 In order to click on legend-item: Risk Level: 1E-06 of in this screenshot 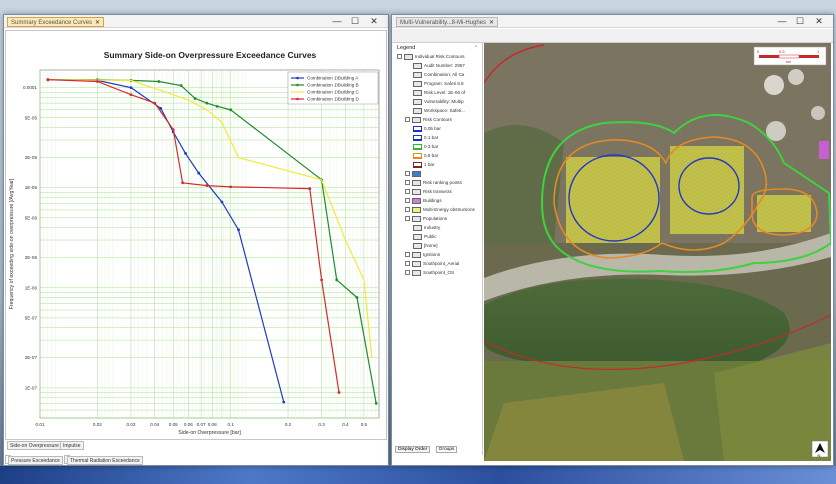, I will do `click(439, 93)`.